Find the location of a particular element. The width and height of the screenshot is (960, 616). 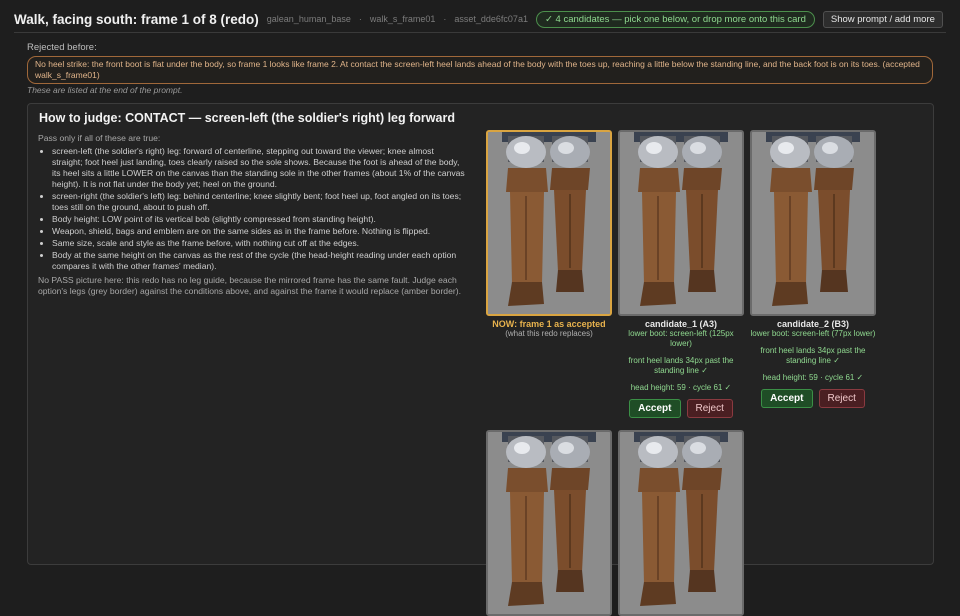

candidate-name: candidate_1 (A3) is located at coordinates (681, 324).